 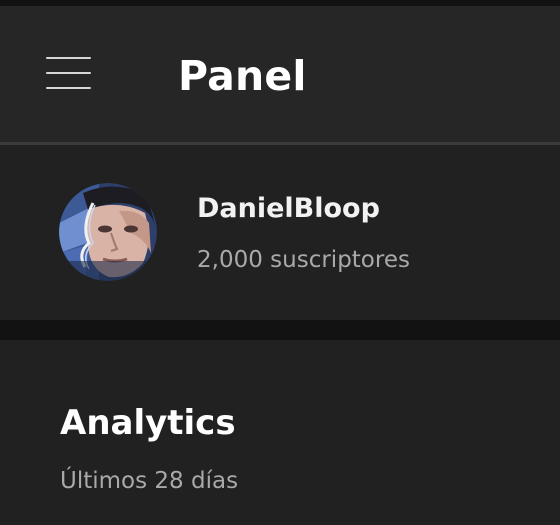 What do you see at coordinates (68, 58) in the screenshot?
I see `hamburger-menu-icon` at bounding box center [68, 58].